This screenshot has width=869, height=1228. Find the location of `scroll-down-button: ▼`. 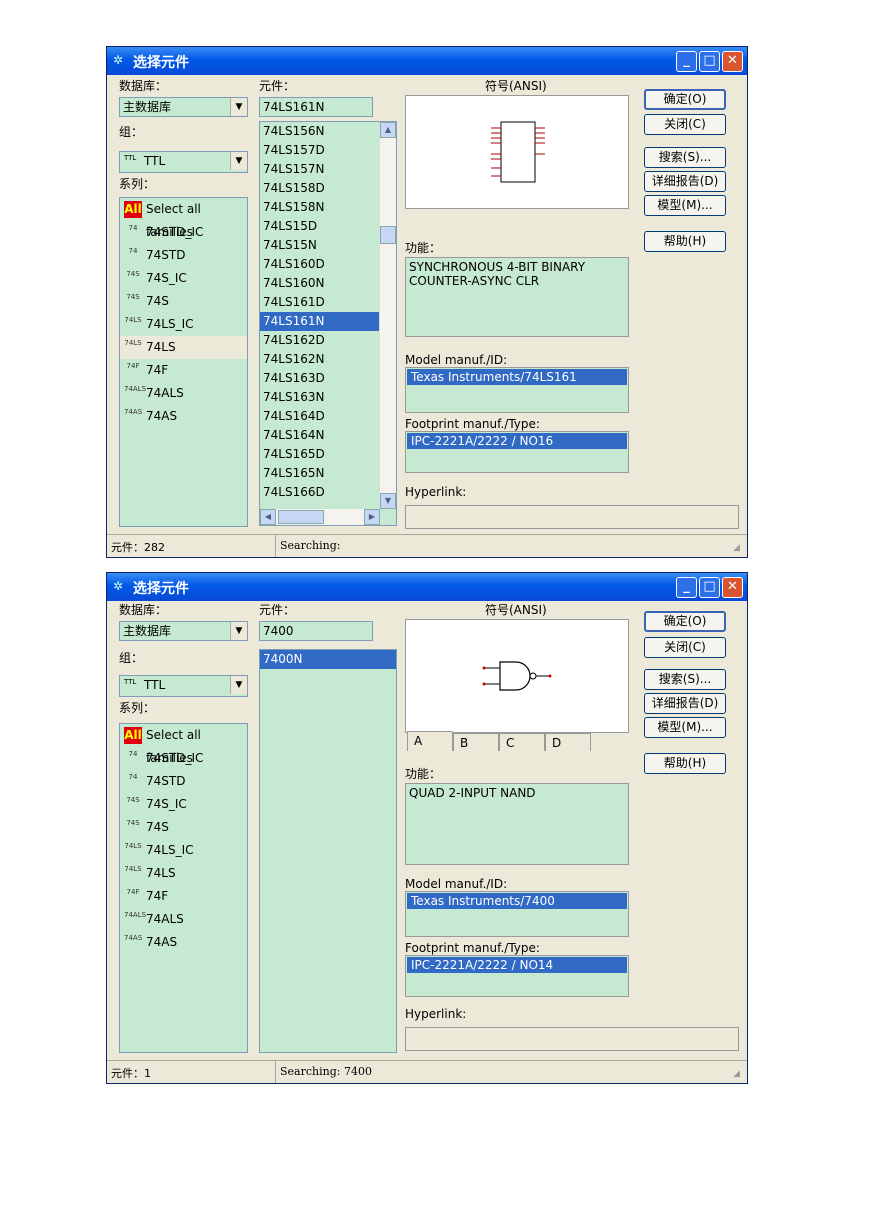

scroll-down-button: ▼ is located at coordinates (388, 501).